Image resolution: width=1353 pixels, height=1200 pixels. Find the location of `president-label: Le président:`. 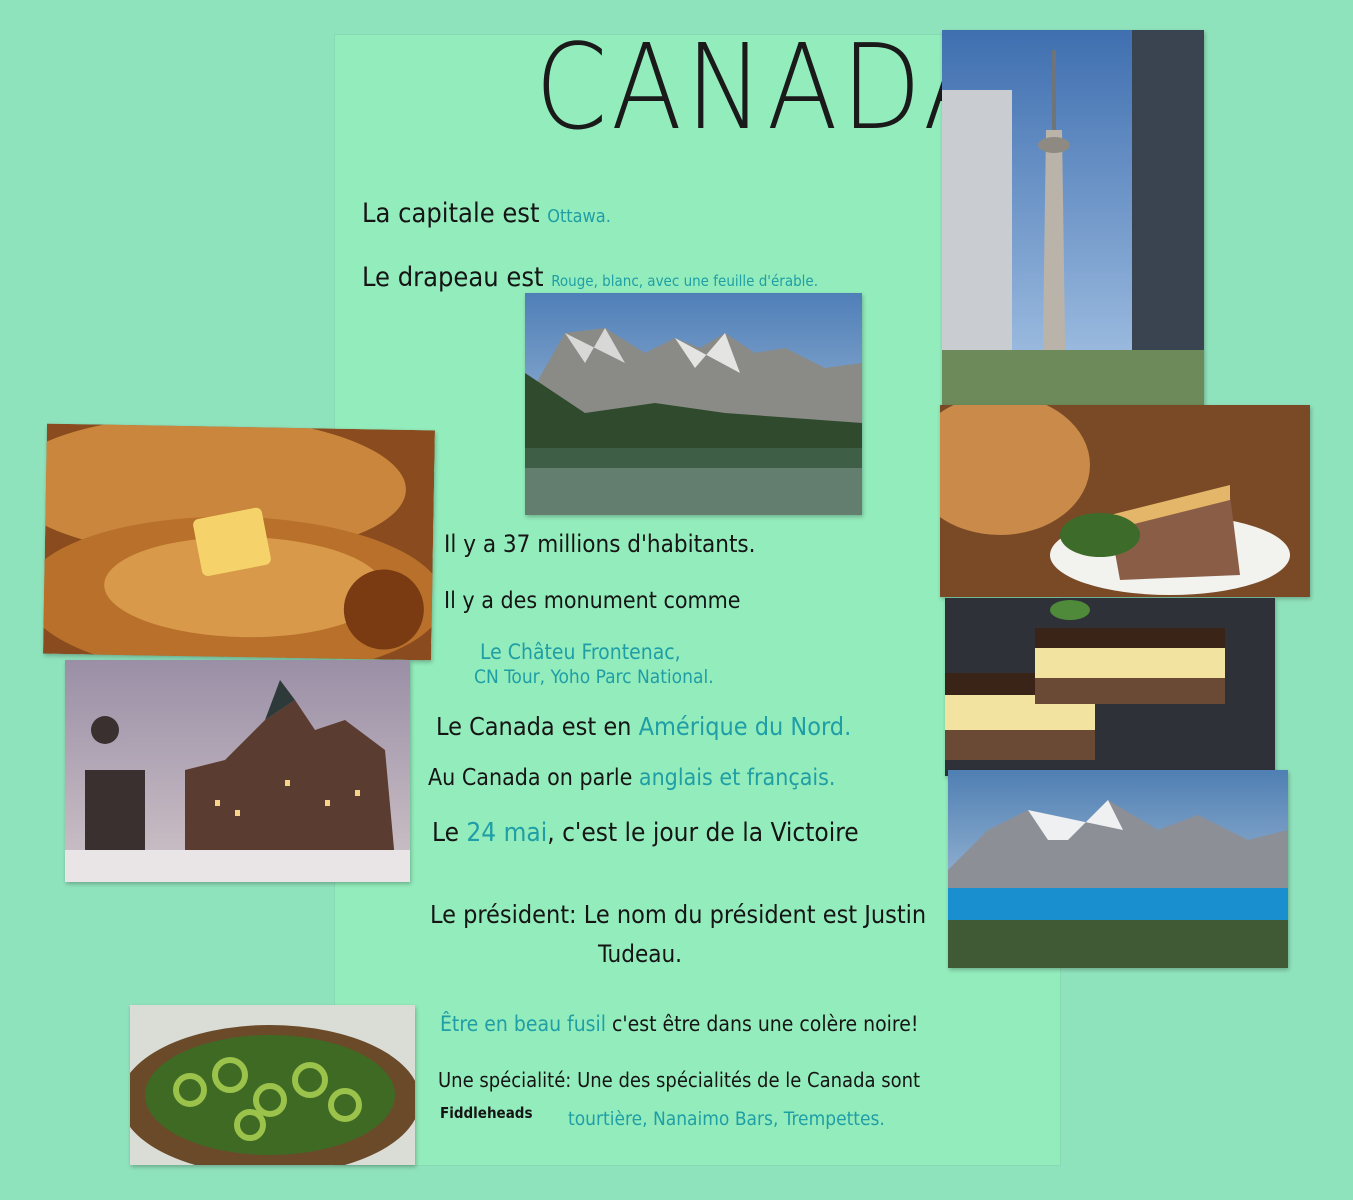

president-label: Le président: is located at coordinates (503, 914).